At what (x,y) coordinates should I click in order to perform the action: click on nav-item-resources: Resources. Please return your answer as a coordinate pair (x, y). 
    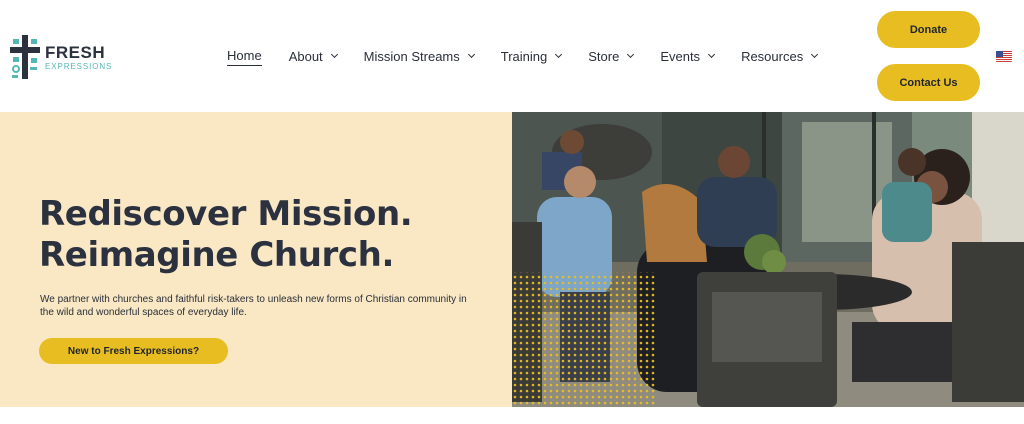
    Looking at the image, I should click on (780, 56).